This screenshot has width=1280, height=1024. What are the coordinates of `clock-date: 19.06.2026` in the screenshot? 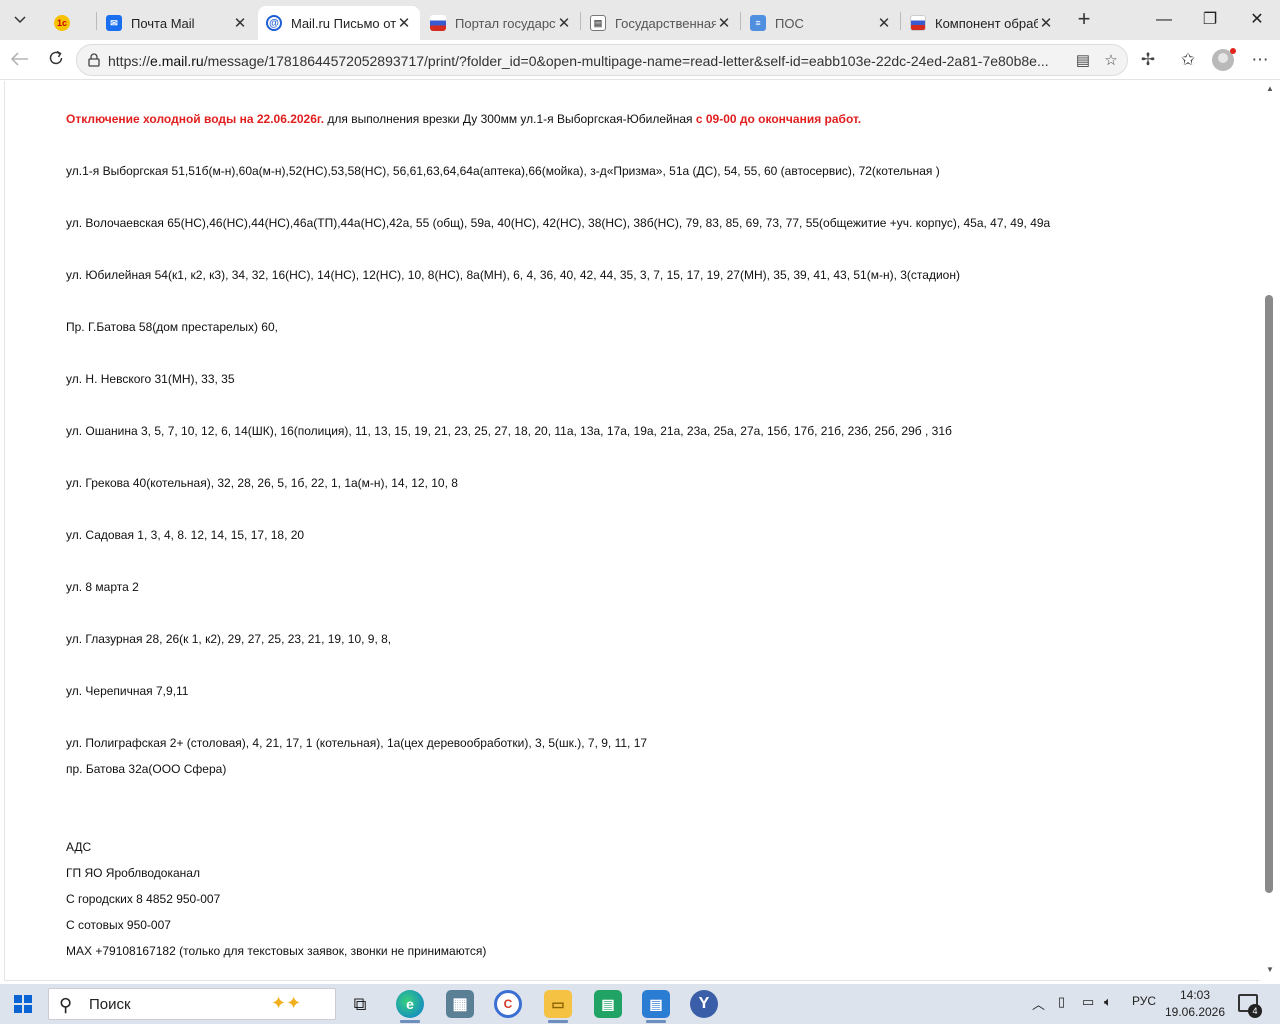 It's located at (1195, 1012).